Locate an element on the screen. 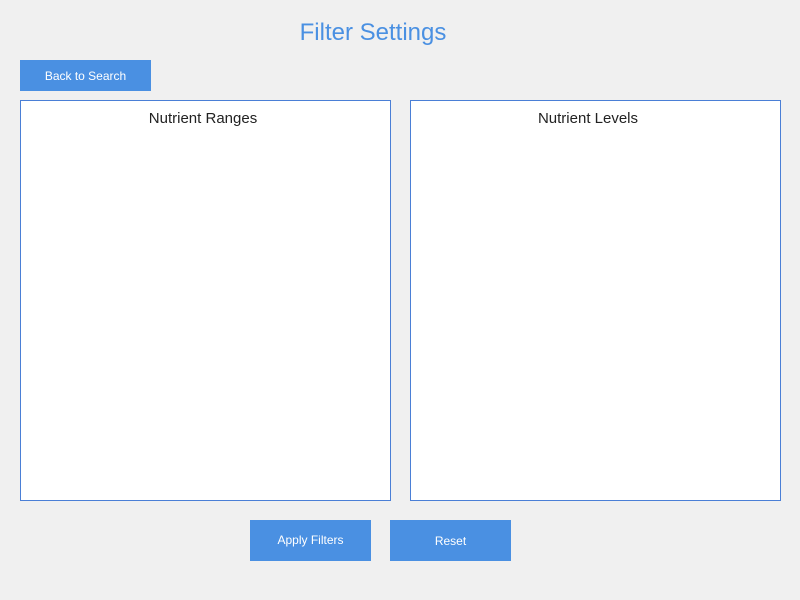  nutrient-levels-title: Nutrient Levels is located at coordinates (588, 118).